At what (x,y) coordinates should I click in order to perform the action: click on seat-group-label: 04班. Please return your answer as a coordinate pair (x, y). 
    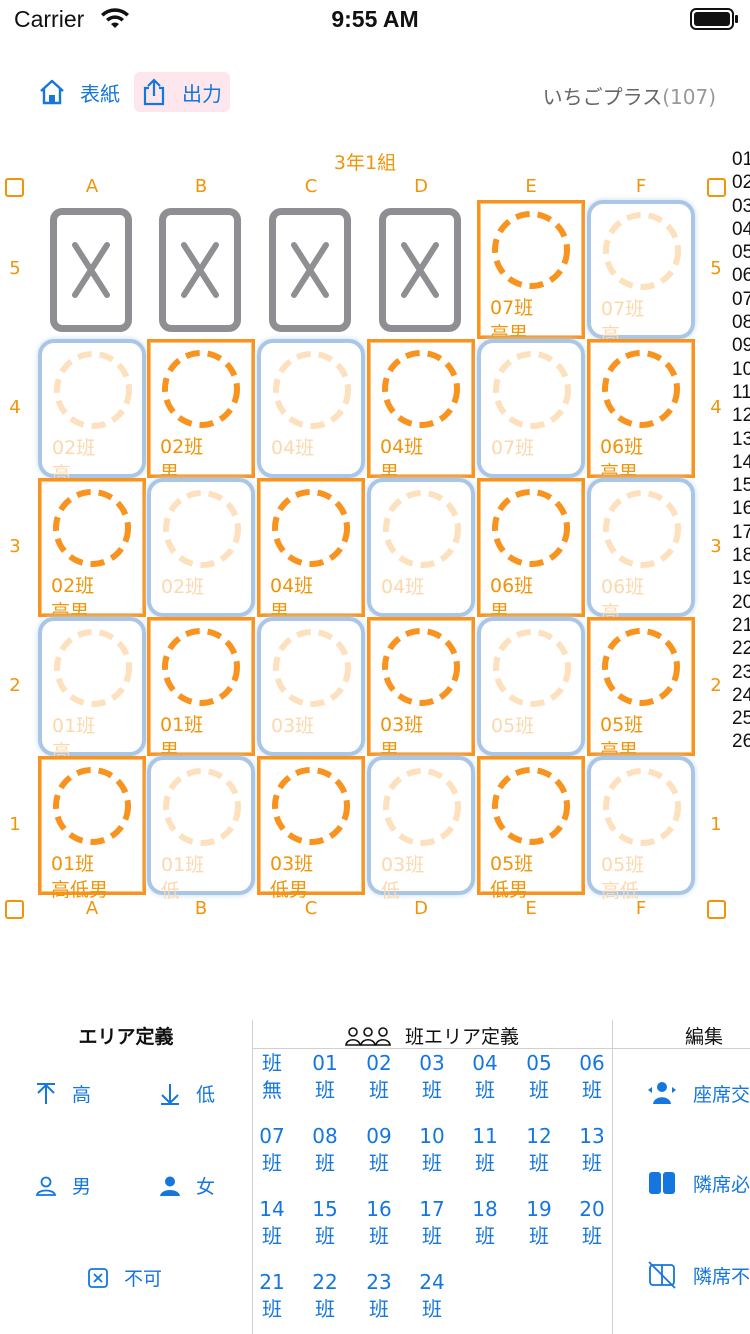
    Looking at the image, I should click on (402, 447).